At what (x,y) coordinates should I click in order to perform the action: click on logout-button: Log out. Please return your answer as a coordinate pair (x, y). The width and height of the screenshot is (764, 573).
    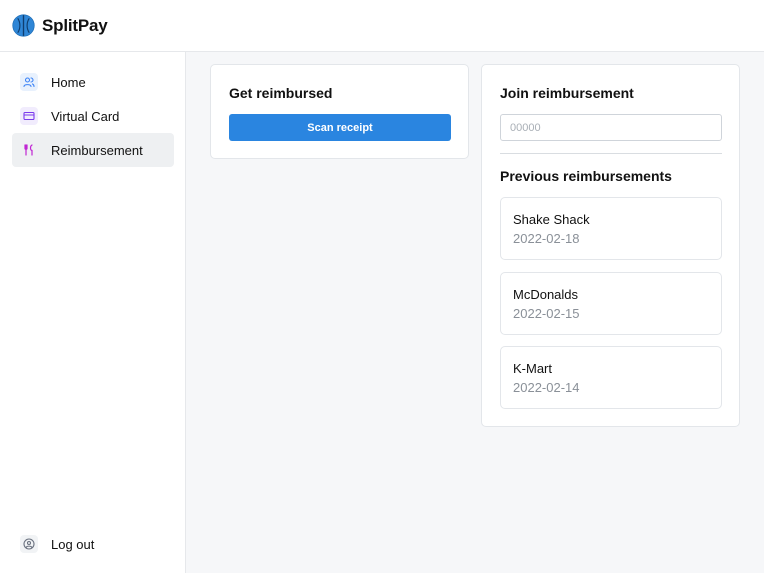
    Looking at the image, I should click on (93, 544).